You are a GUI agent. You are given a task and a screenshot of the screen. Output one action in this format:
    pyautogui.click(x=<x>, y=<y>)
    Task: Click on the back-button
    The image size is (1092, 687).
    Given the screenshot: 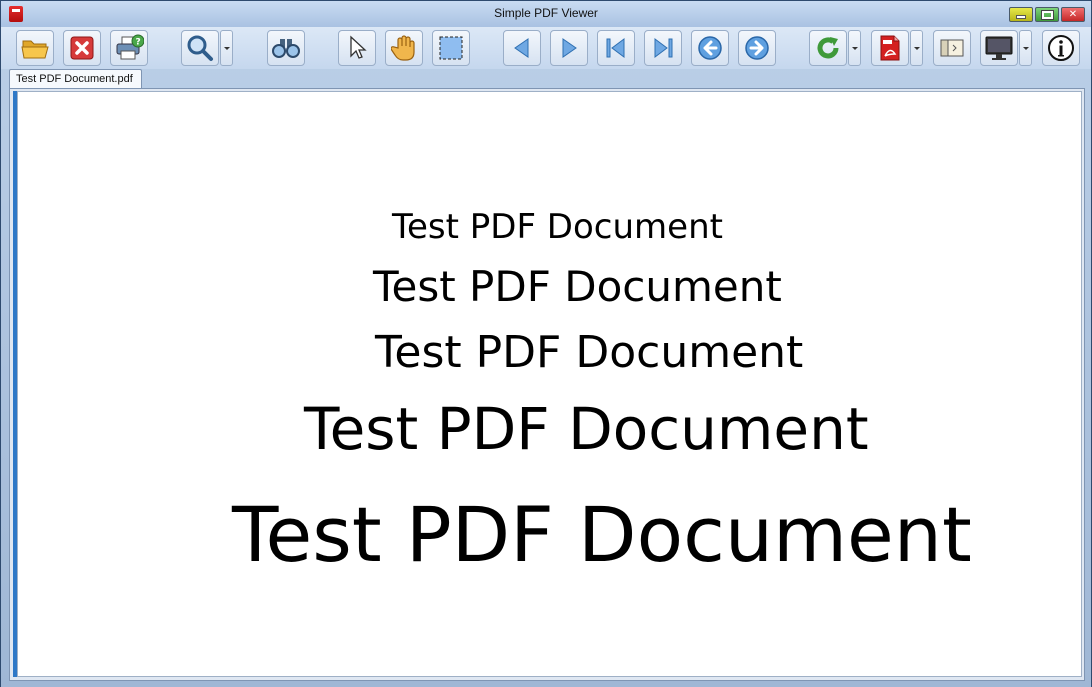 What is the action you would take?
    pyautogui.click(x=710, y=48)
    